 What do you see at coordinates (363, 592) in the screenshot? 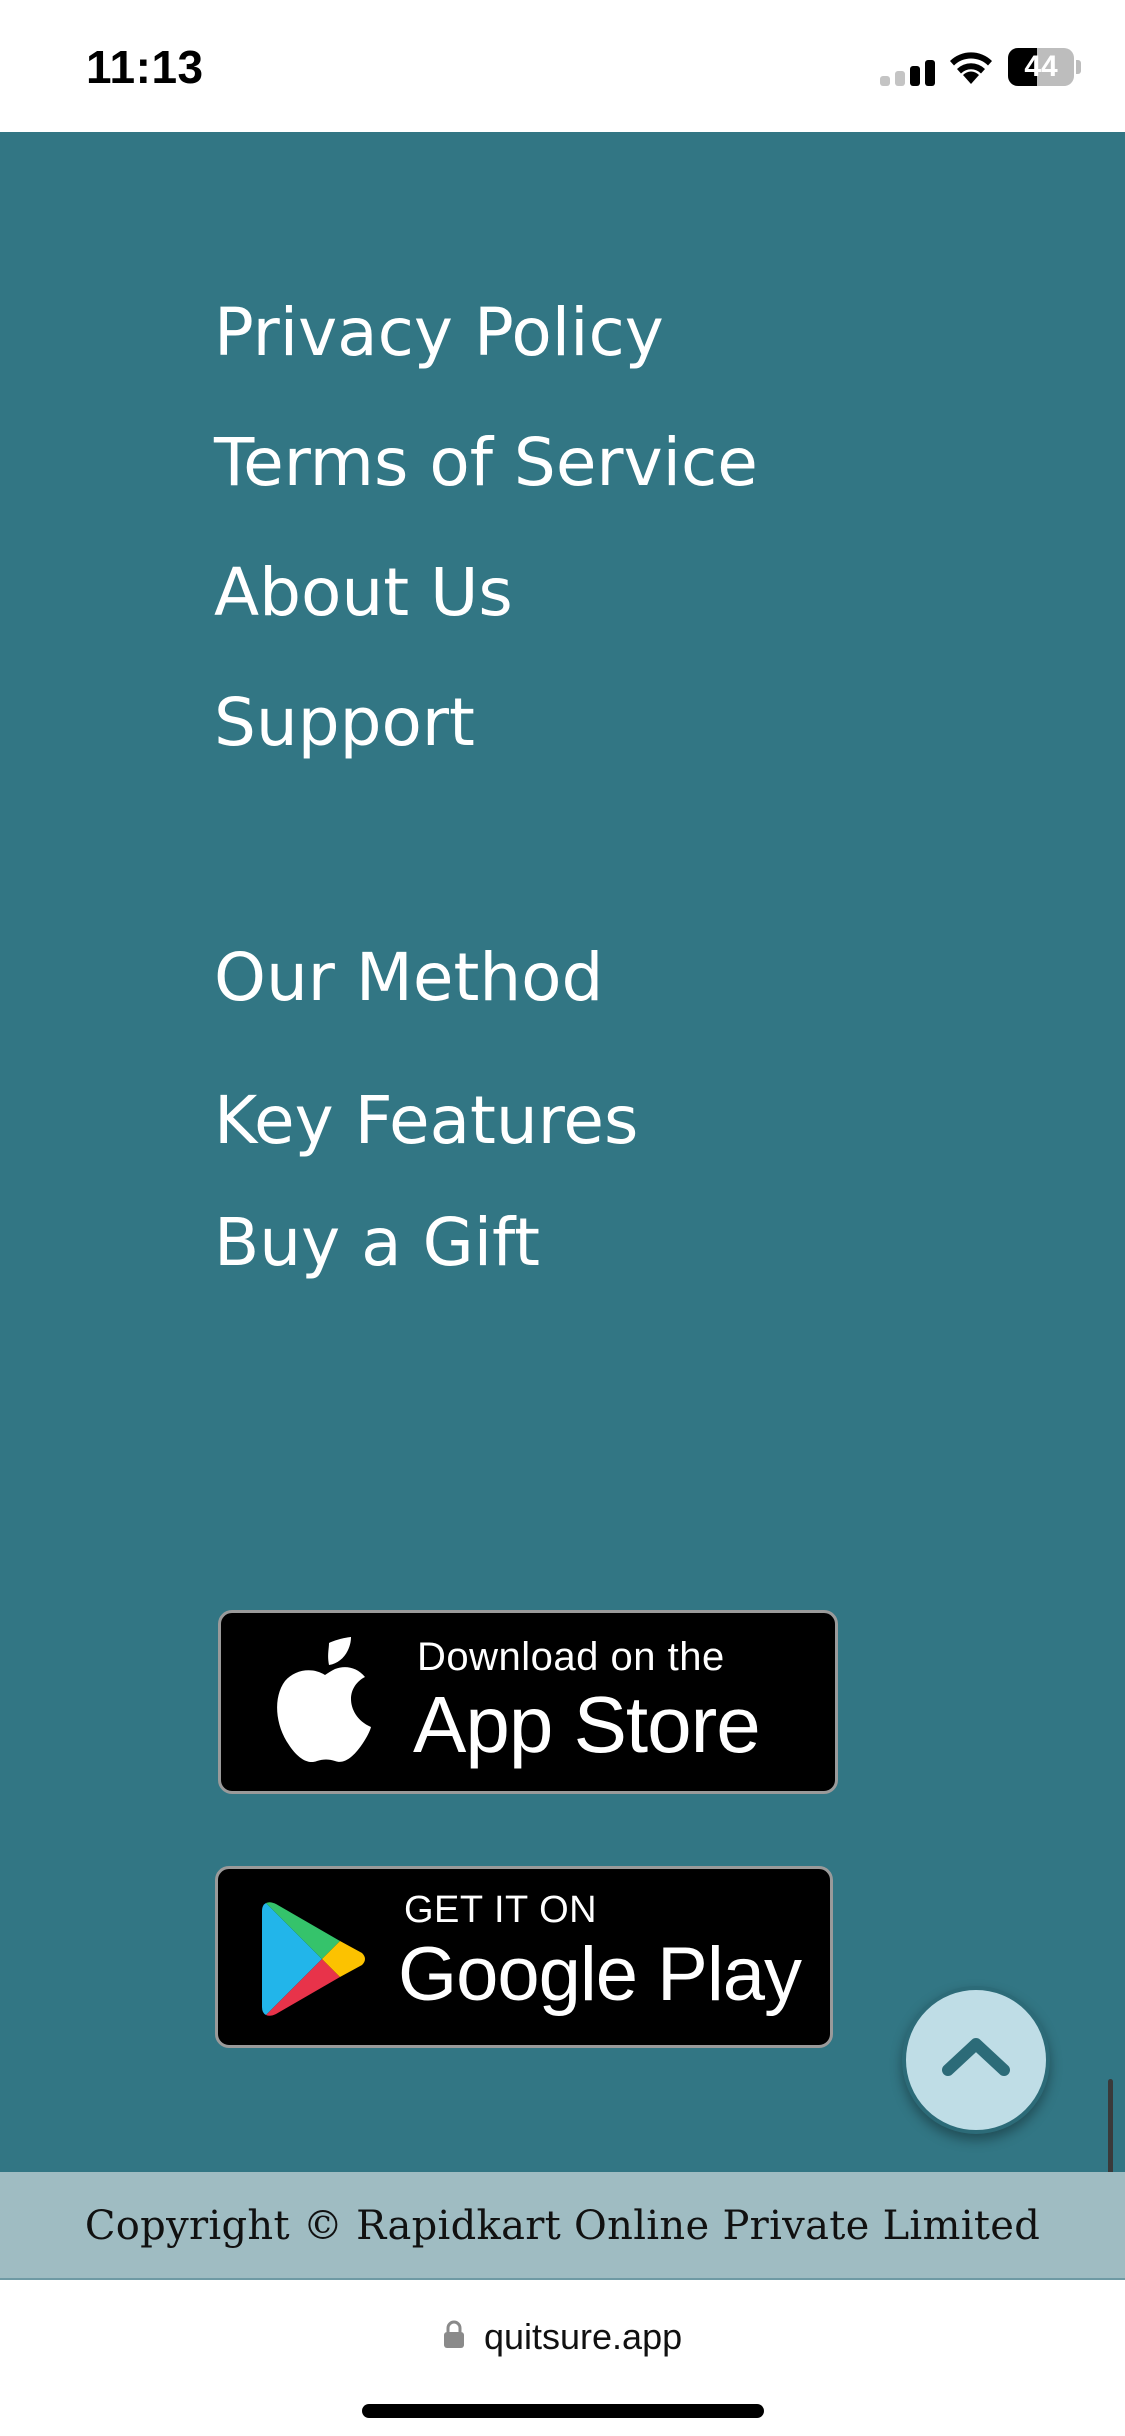
I see `footer-link-about-us: About Us` at bounding box center [363, 592].